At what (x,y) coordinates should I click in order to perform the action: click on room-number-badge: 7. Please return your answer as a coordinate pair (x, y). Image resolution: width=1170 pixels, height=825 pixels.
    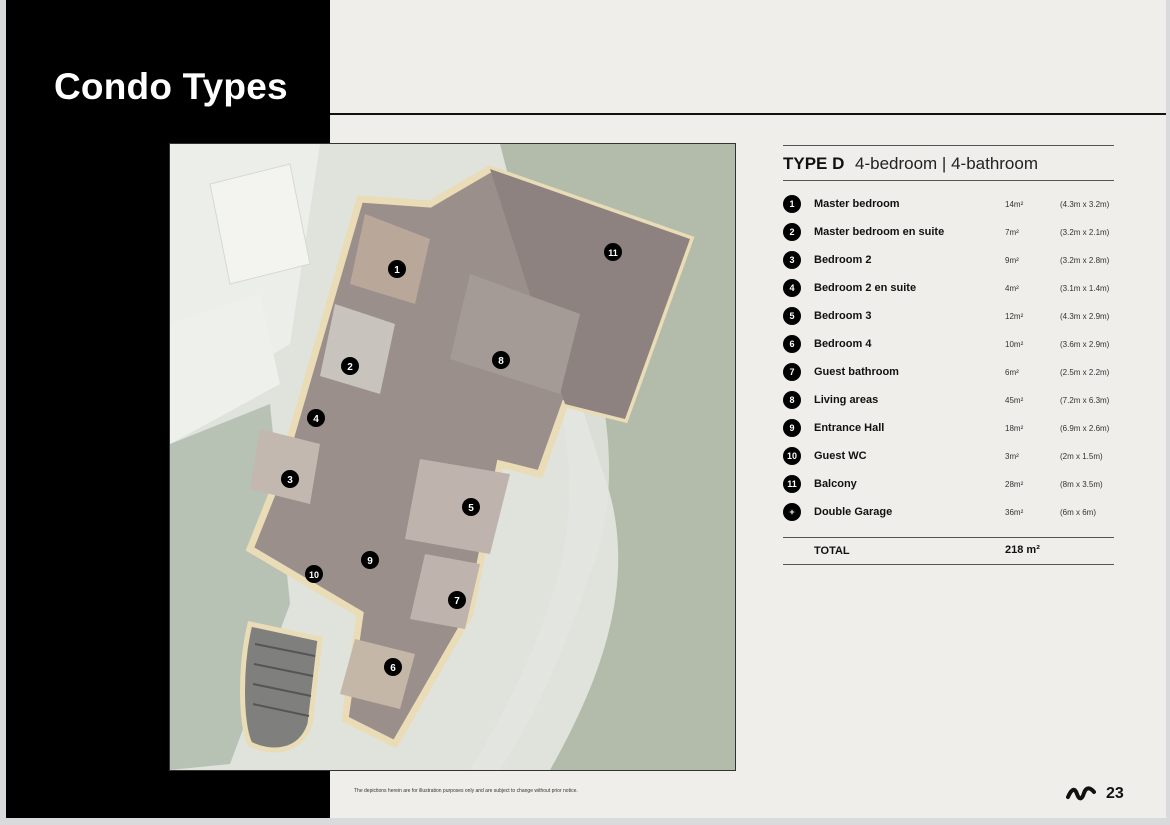
    Looking at the image, I should click on (792, 372).